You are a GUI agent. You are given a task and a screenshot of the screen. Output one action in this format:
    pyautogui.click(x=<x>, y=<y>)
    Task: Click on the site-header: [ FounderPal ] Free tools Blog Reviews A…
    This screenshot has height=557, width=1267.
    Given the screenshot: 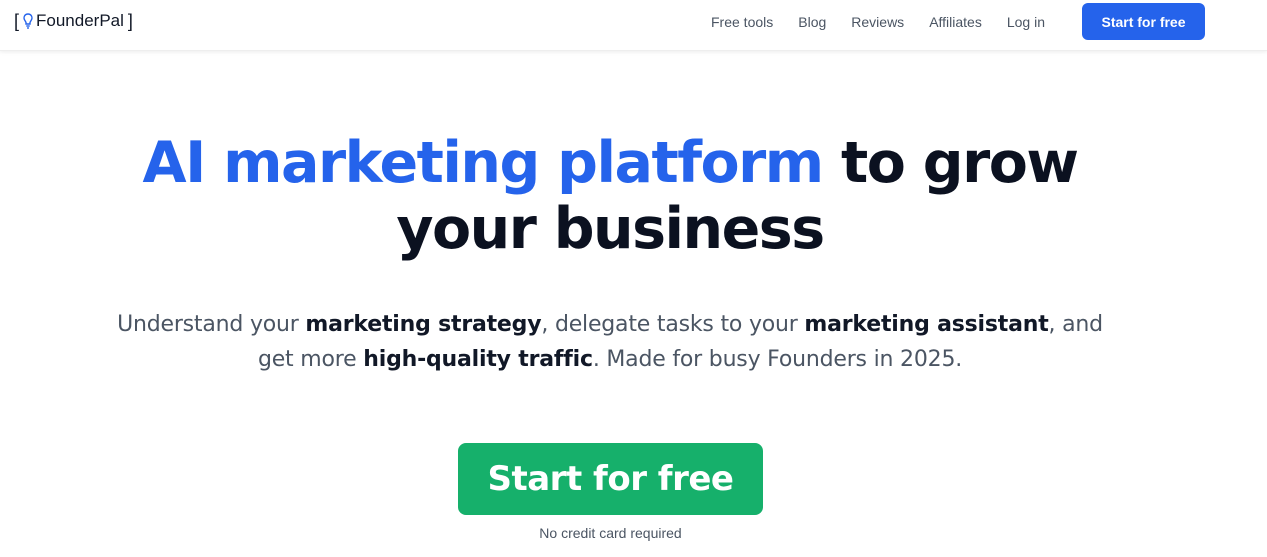 What is the action you would take?
    pyautogui.click(x=633, y=25)
    